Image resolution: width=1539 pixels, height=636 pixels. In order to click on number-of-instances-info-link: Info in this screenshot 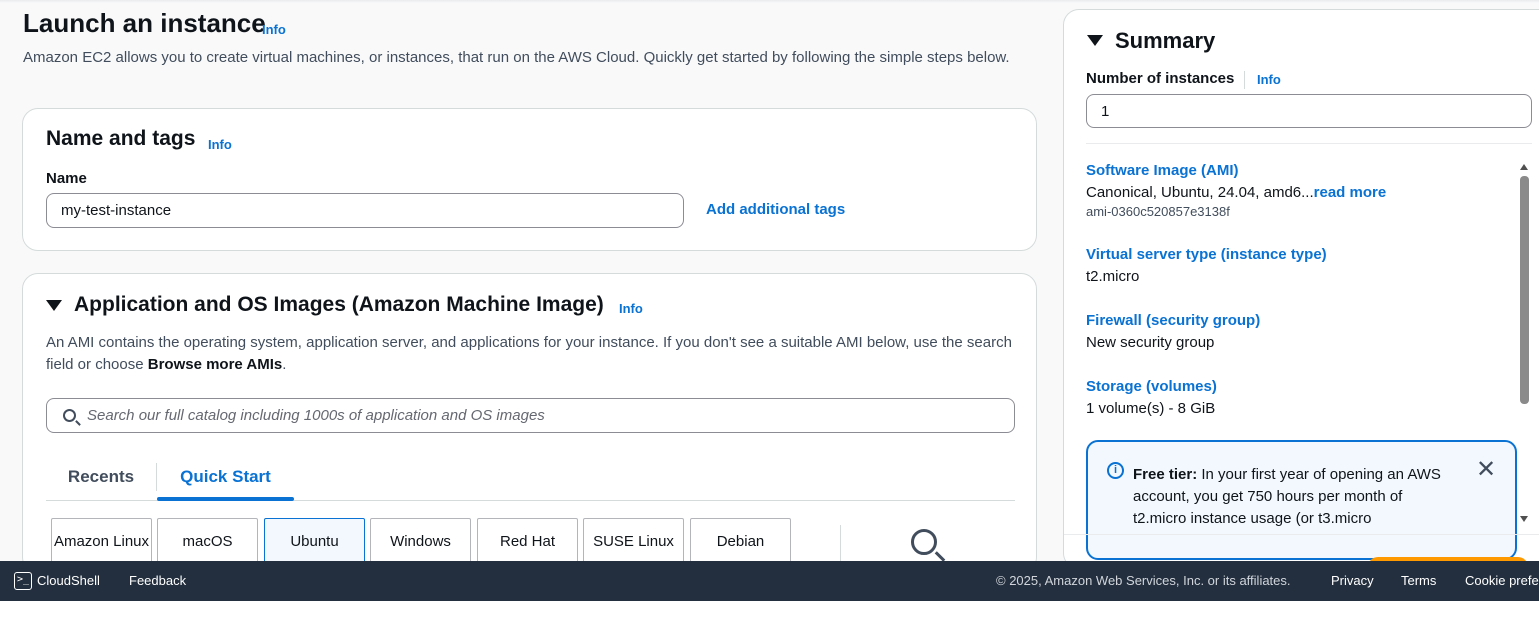, I will do `click(1269, 79)`.